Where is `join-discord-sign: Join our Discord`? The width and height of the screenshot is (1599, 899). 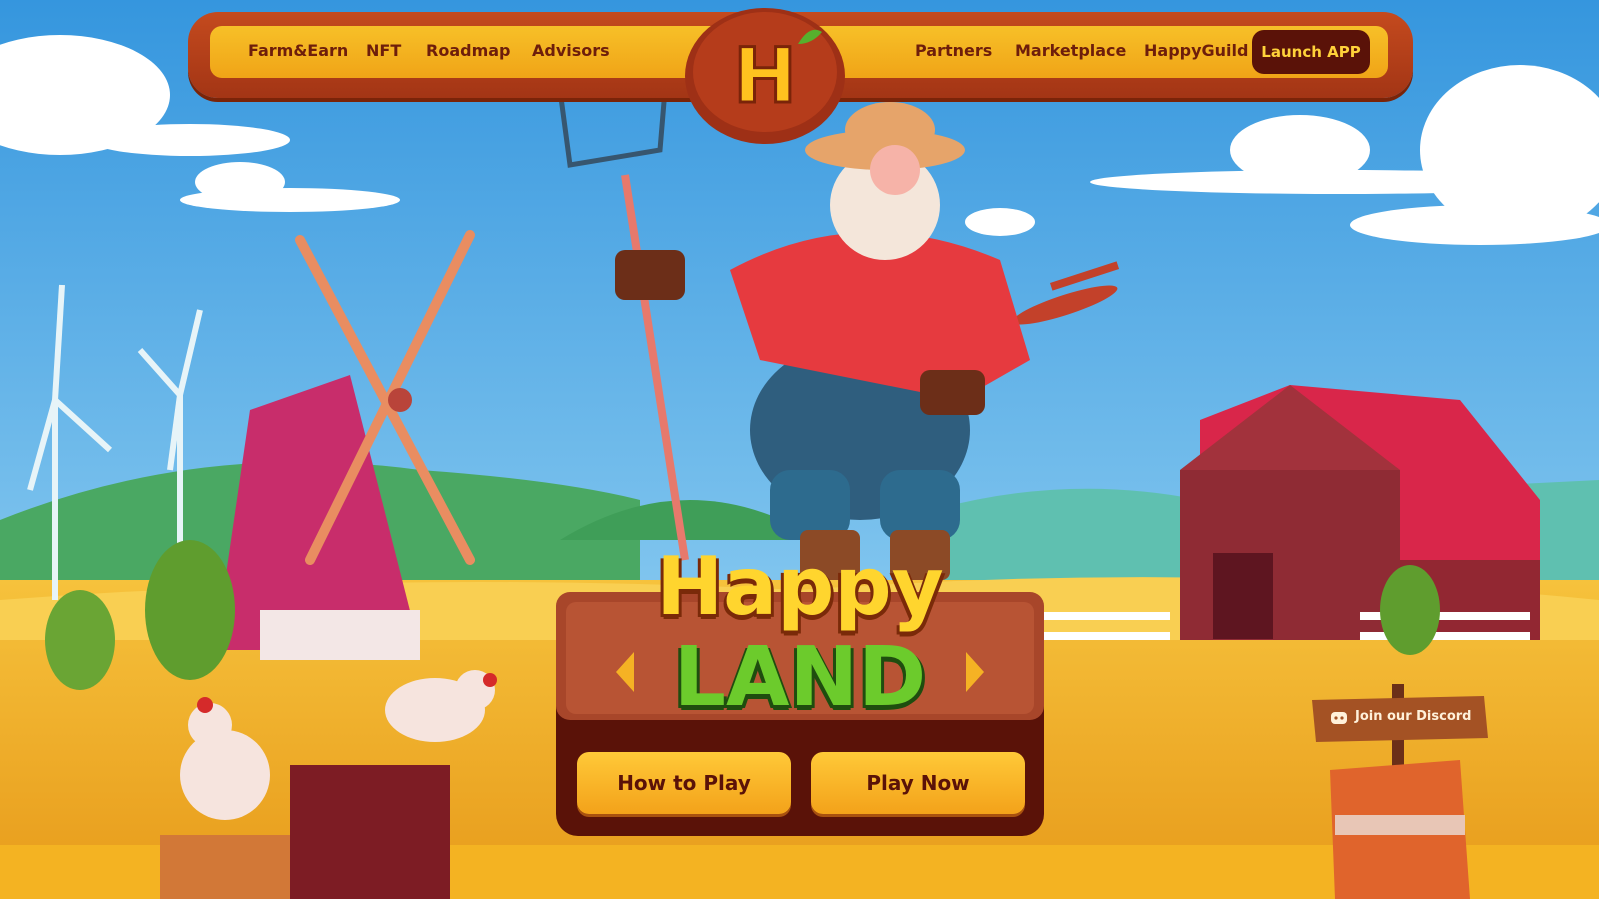 join-discord-sign: Join our Discord is located at coordinates (1398, 718).